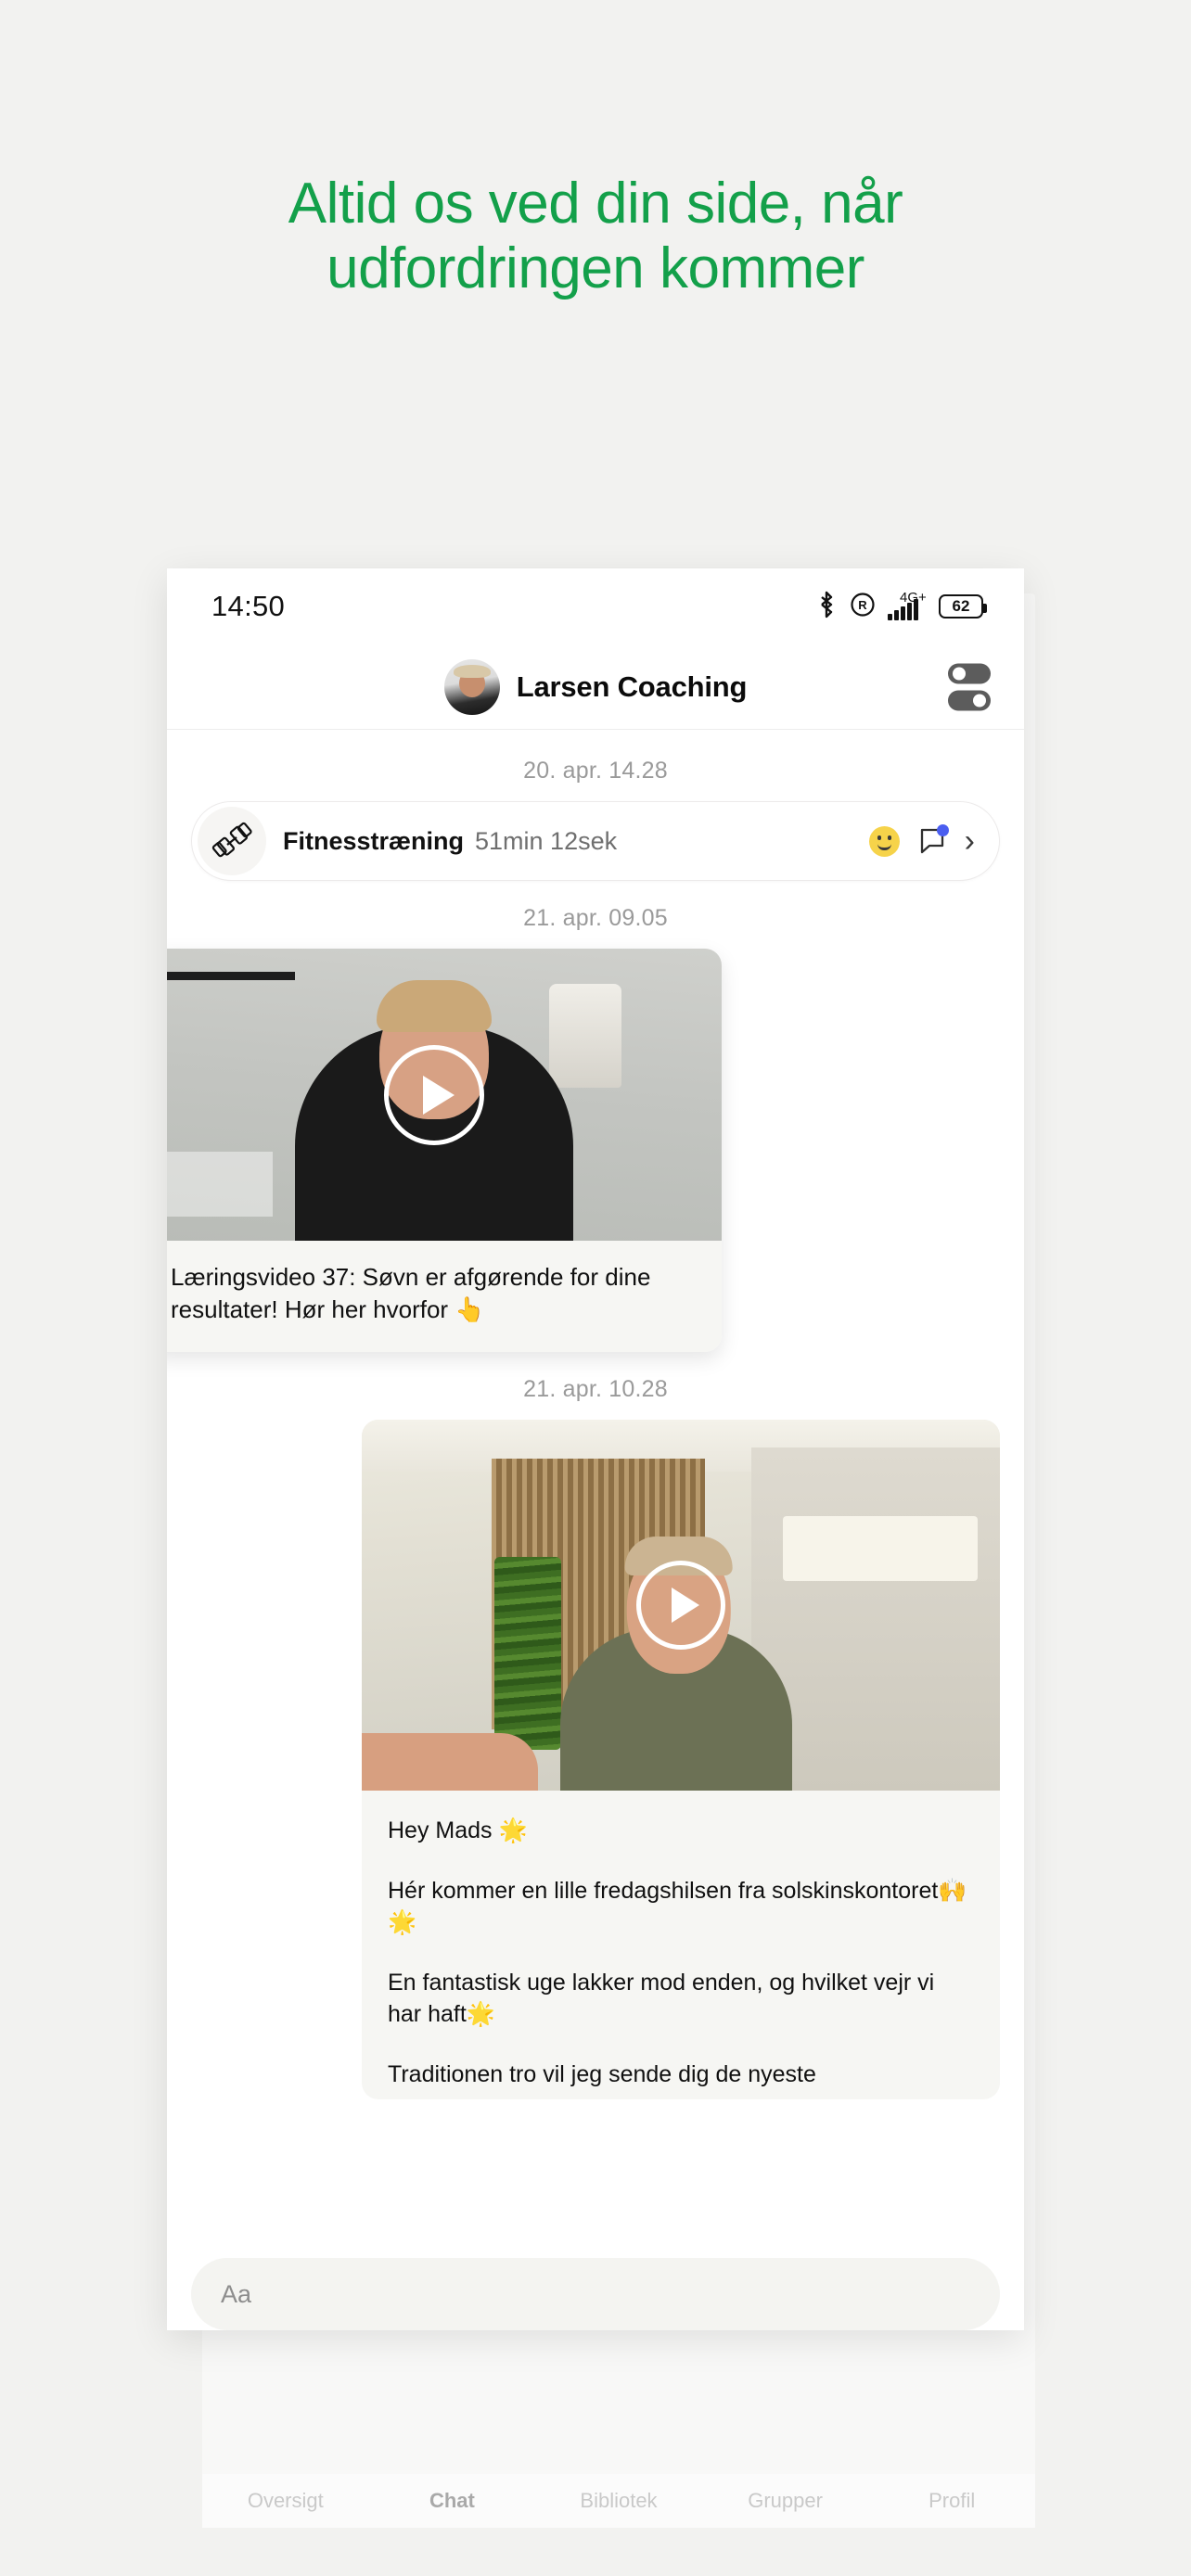  I want to click on chevron-right-icon: ›, so click(970, 841).